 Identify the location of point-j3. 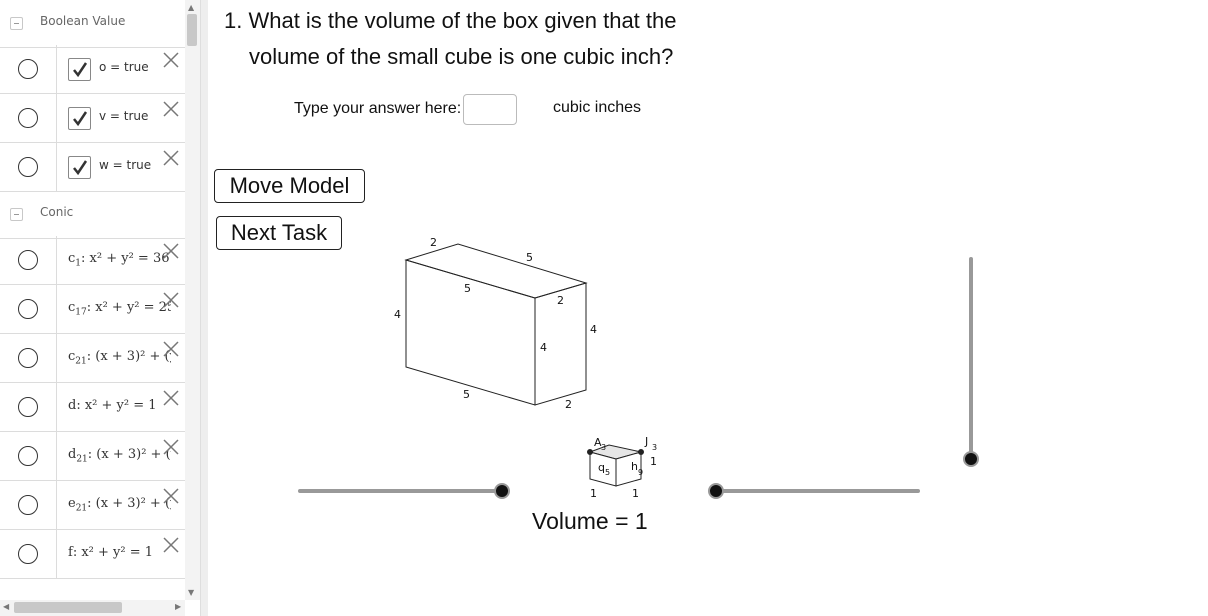
(641, 452).